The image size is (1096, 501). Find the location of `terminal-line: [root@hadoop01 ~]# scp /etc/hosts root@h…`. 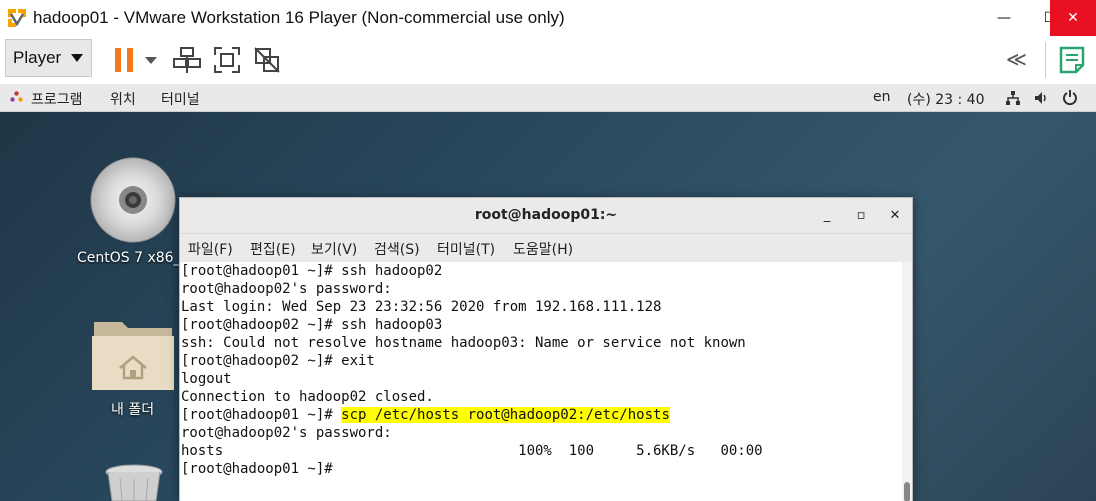

terminal-line: [root@hadoop01 ~]# scp /etc/hosts root@h… is located at coordinates (541, 415).